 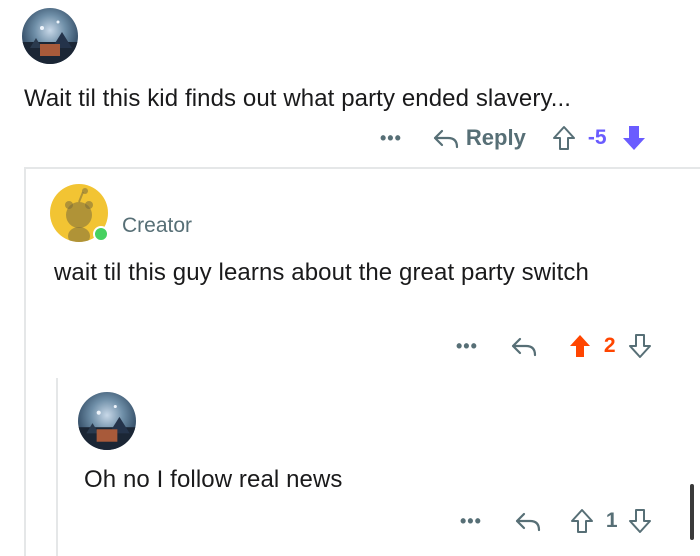 What do you see at coordinates (362, 168) in the screenshot?
I see `thread-connector` at bounding box center [362, 168].